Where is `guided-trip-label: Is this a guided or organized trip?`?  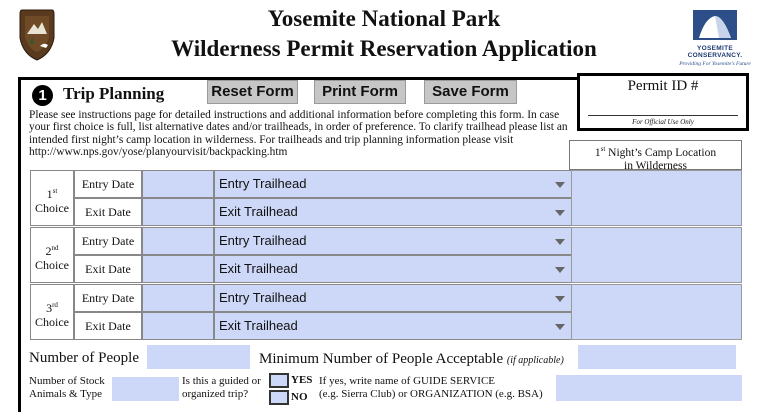 guided-trip-label: Is this a guided or organized trip? is located at coordinates (221, 388).